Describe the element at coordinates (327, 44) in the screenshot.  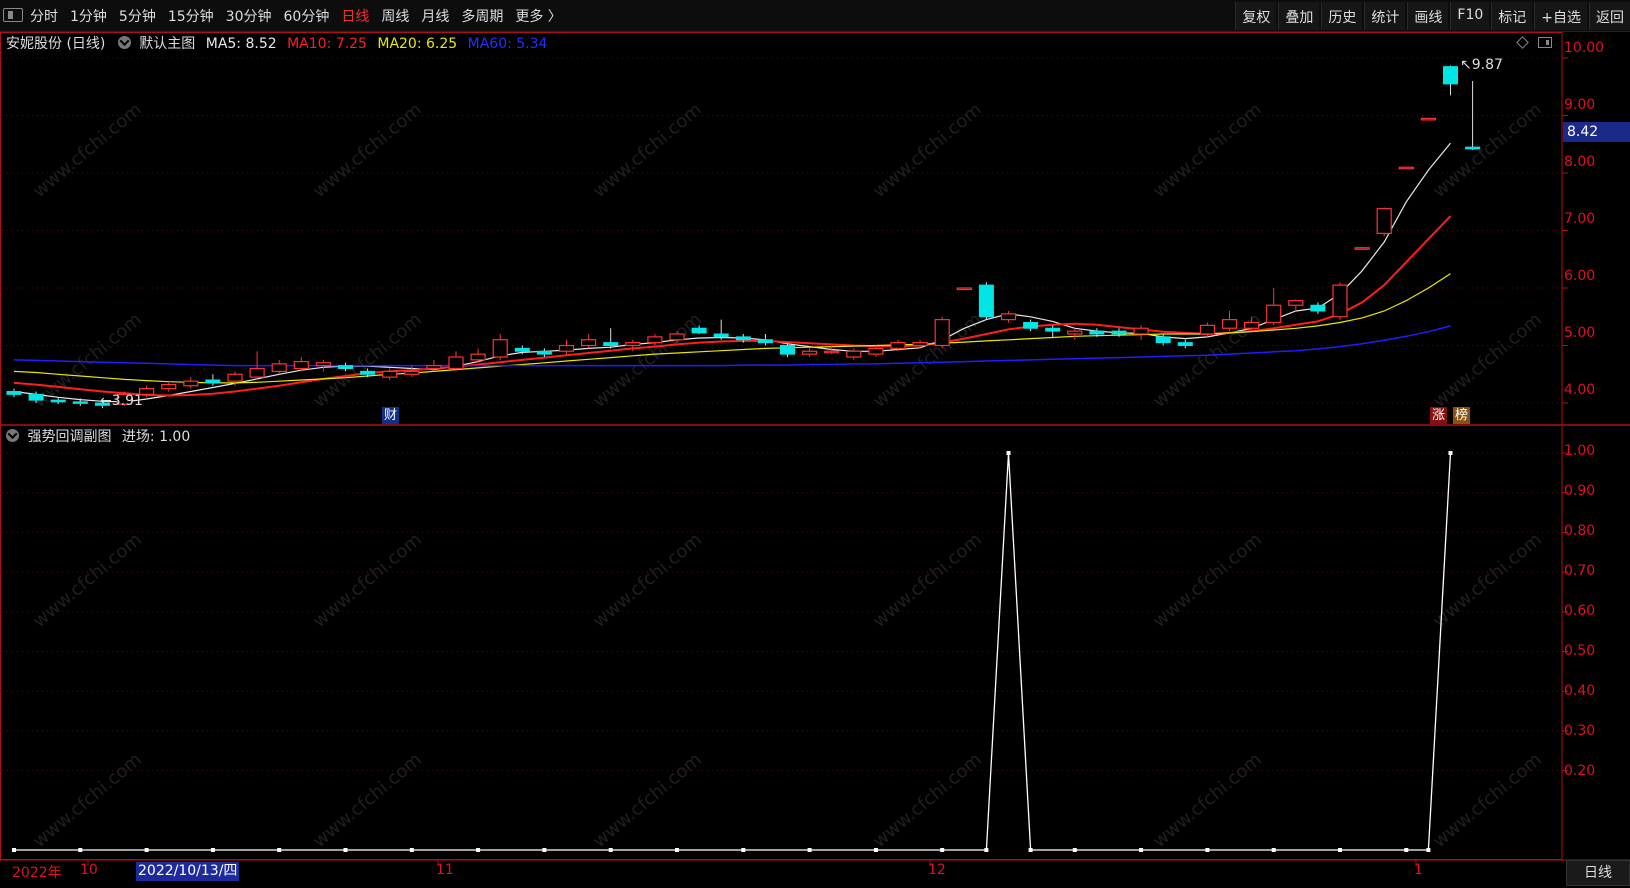
I see `ma10-label: MA10: 7.25` at that location.